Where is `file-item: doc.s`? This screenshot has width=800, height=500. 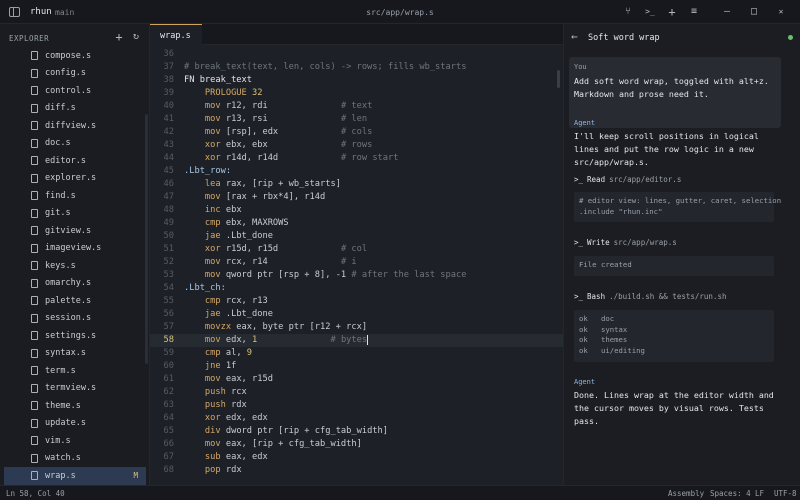
file-item: doc.s is located at coordinates (75, 144).